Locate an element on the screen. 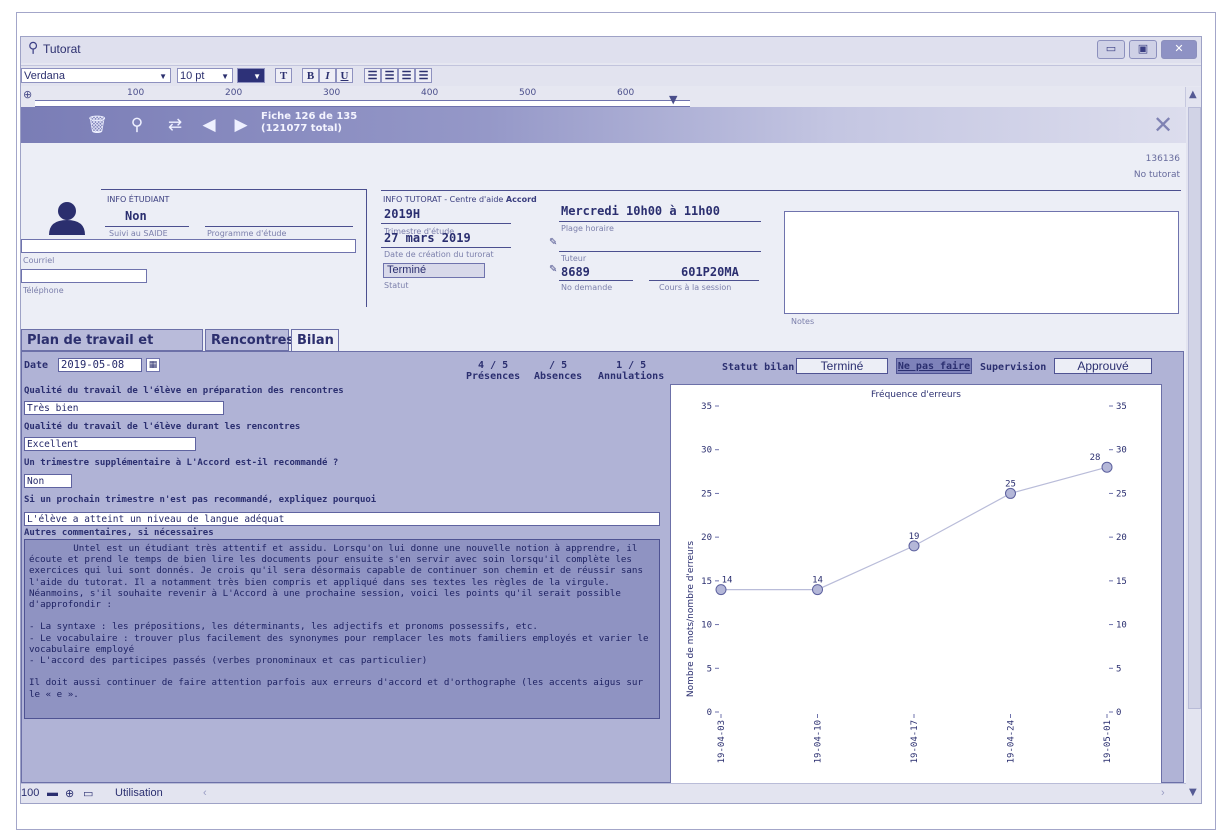  tab-rencontres: Rencontres is located at coordinates (249, 340).